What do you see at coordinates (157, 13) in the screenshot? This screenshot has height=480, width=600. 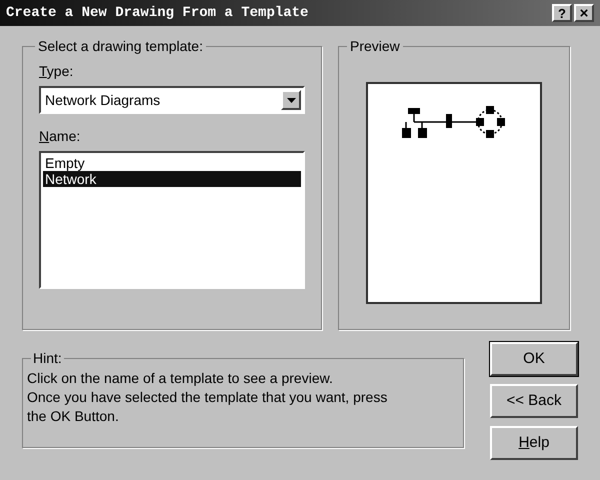 I see `window-title: Create a New Drawing From a Template` at bounding box center [157, 13].